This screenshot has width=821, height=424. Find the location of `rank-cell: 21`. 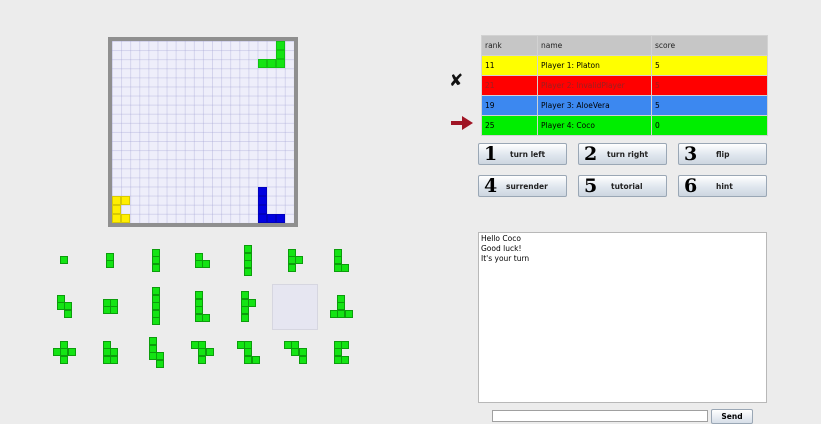

rank-cell: 21 is located at coordinates (509, 85).